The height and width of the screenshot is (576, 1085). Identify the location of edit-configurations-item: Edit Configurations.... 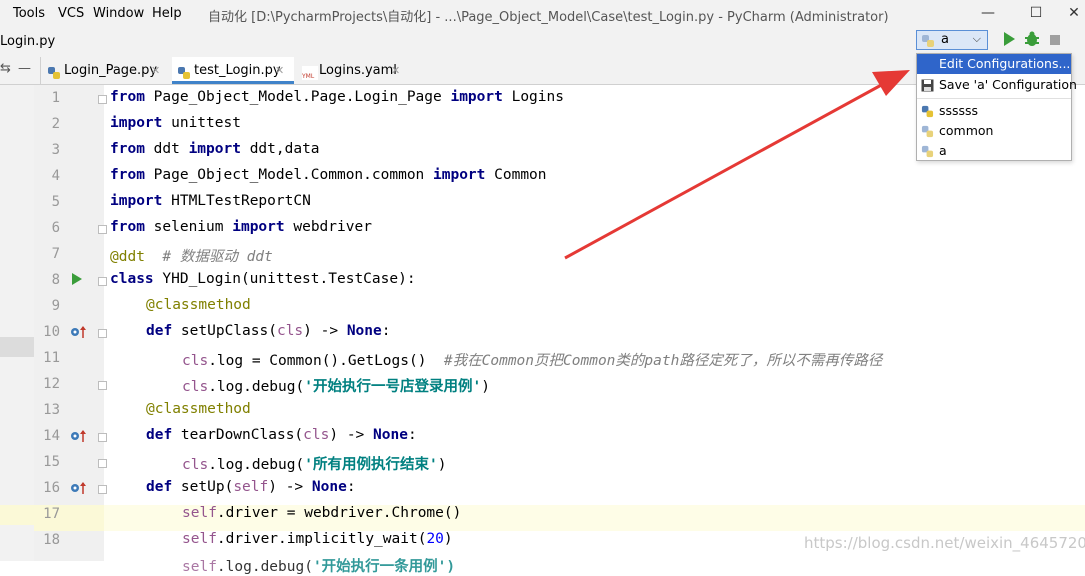
(994, 64).